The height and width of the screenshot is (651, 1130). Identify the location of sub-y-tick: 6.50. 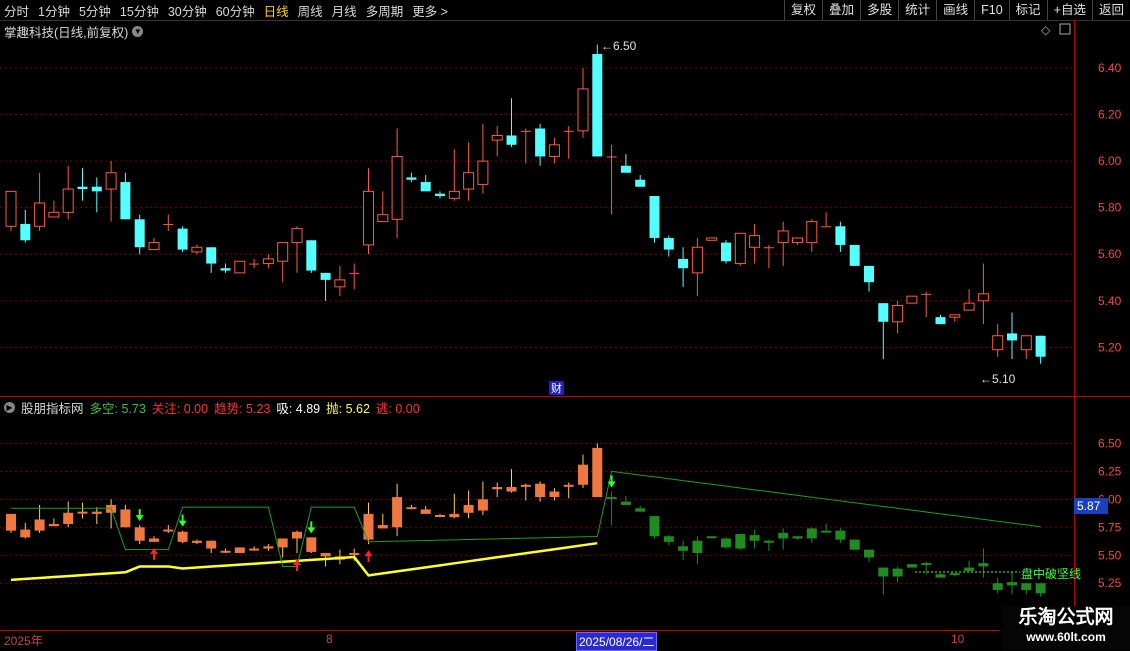
(1110, 443).